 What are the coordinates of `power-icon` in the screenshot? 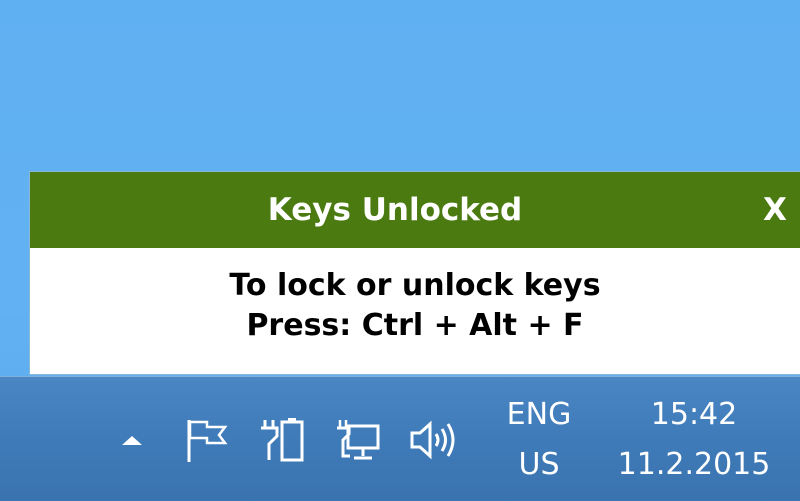 It's located at (282, 440).